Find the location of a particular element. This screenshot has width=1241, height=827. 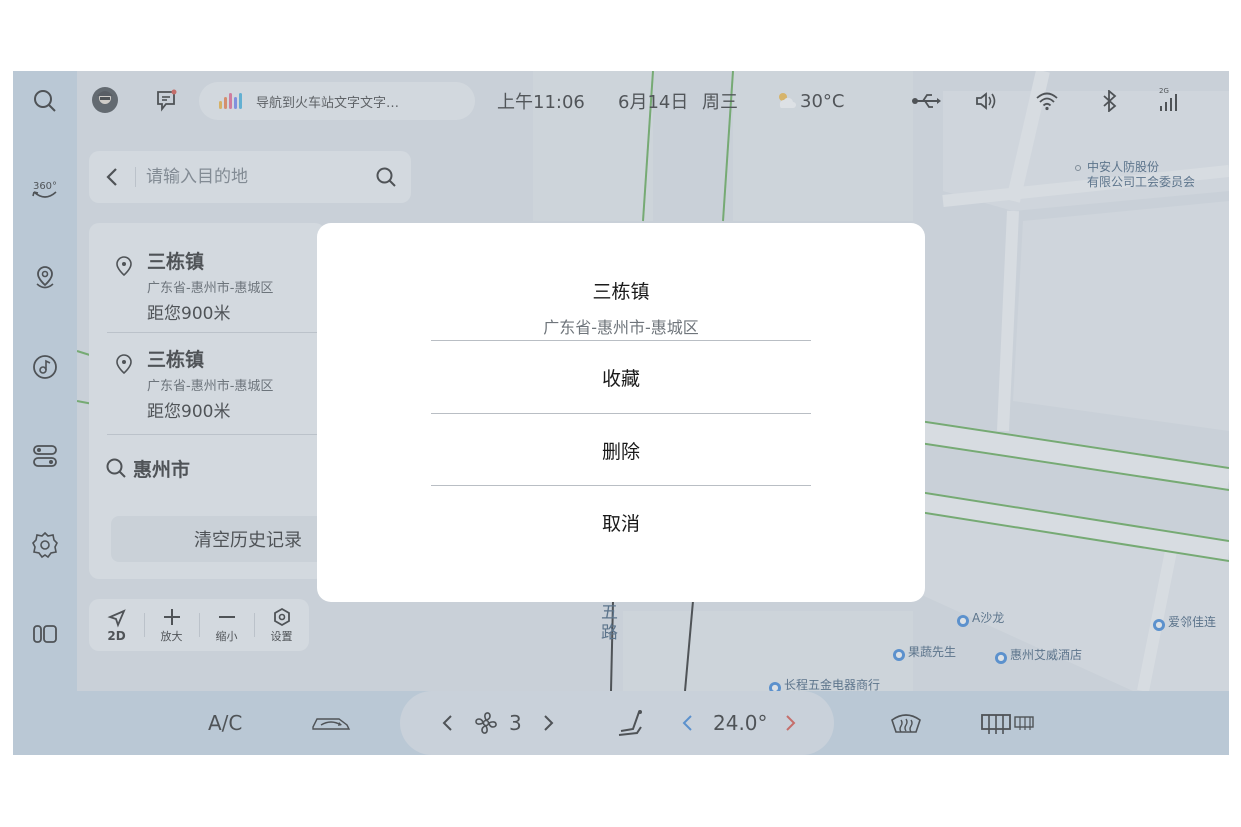

cancel-button: 取消 is located at coordinates (621, 522).